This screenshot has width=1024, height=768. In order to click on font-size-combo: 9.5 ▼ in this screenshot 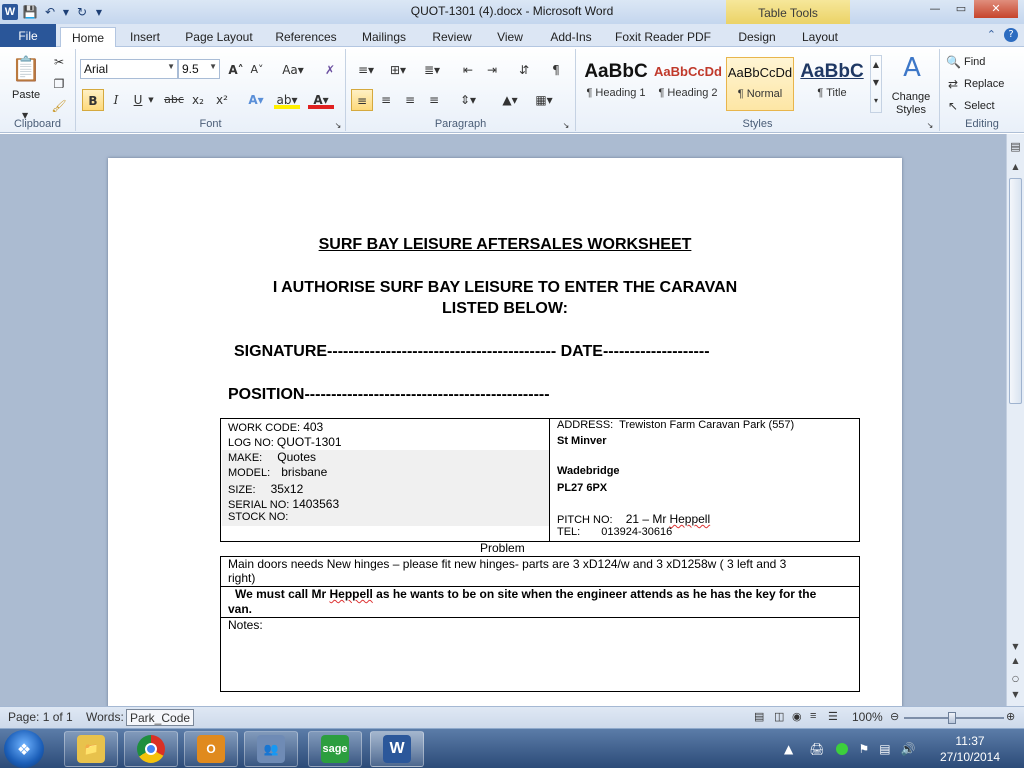, I will do `click(199, 69)`.